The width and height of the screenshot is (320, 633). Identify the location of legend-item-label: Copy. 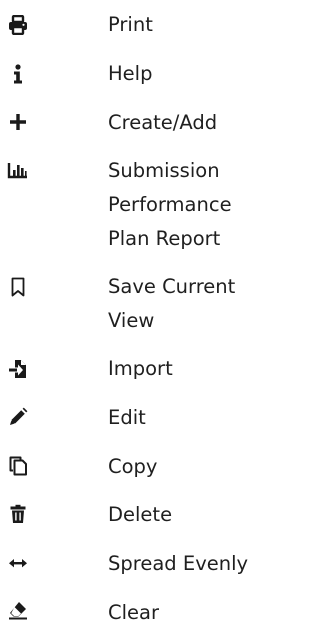
(133, 466).